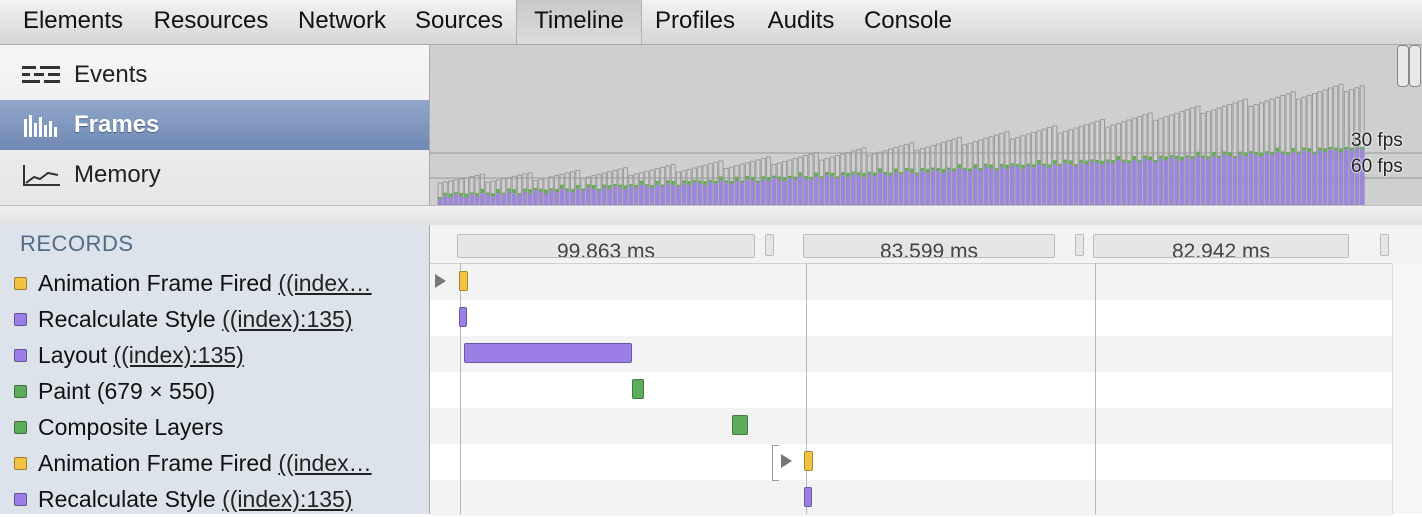 The height and width of the screenshot is (517, 1422). I want to click on tab-timeline: Timeline, so click(579, 22).